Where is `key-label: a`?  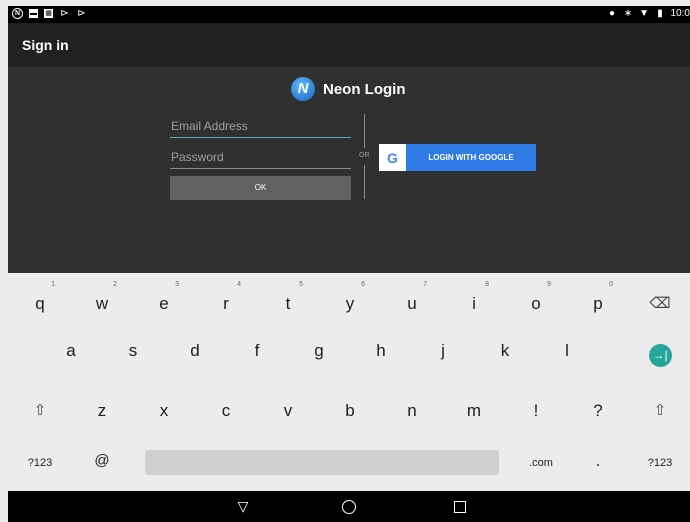
key-label: a is located at coordinates (71, 350).